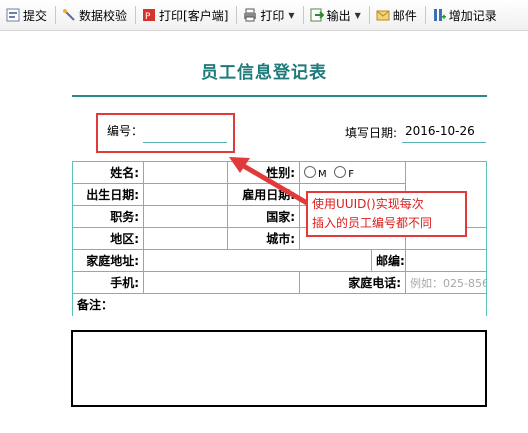 The width and height of the screenshot is (528, 433). I want to click on callout-line-2: 插入的员工编号都不同, so click(372, 223).